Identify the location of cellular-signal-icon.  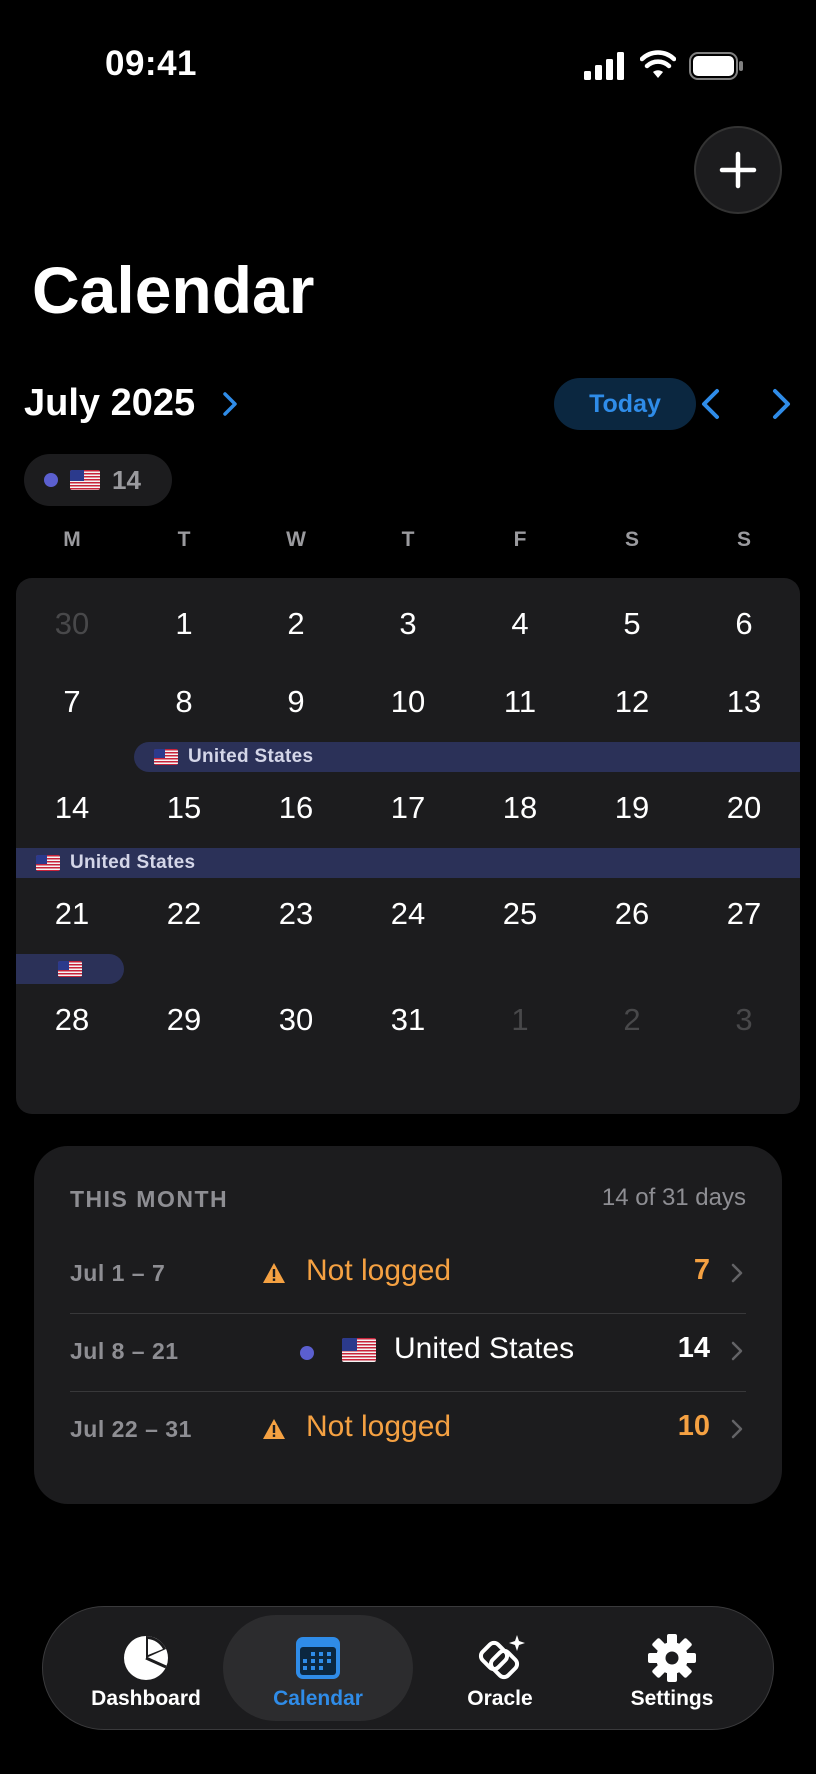
(604, 66).